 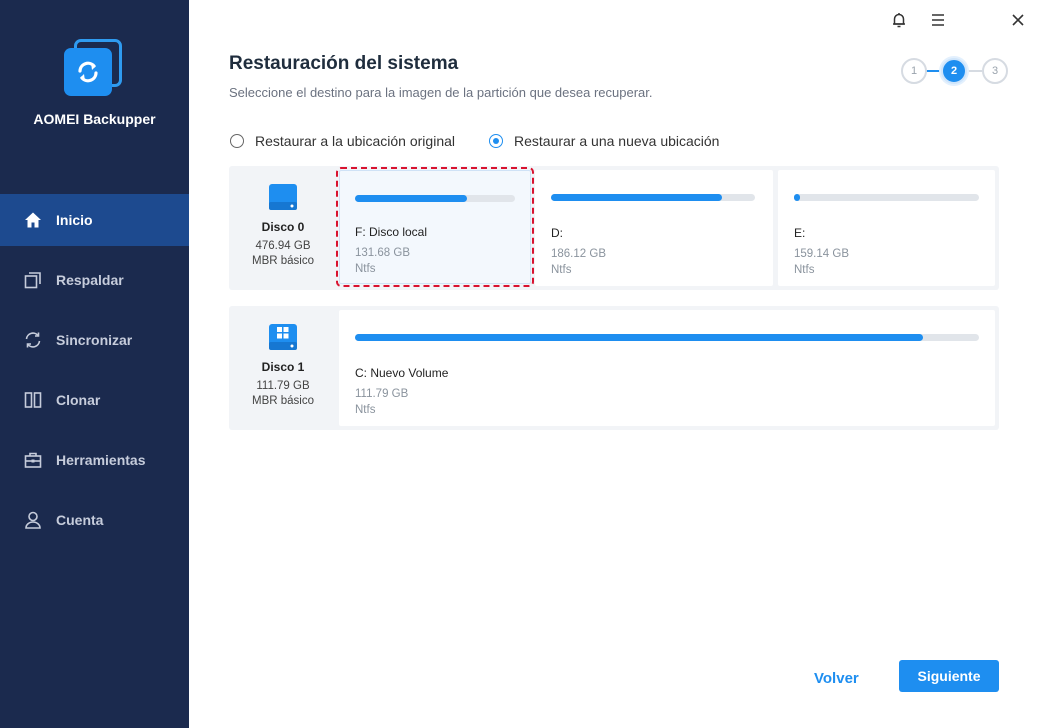 I want to click on restore-new-label: Restaurar a una nueva ubicación, so click(x=617, y=141).